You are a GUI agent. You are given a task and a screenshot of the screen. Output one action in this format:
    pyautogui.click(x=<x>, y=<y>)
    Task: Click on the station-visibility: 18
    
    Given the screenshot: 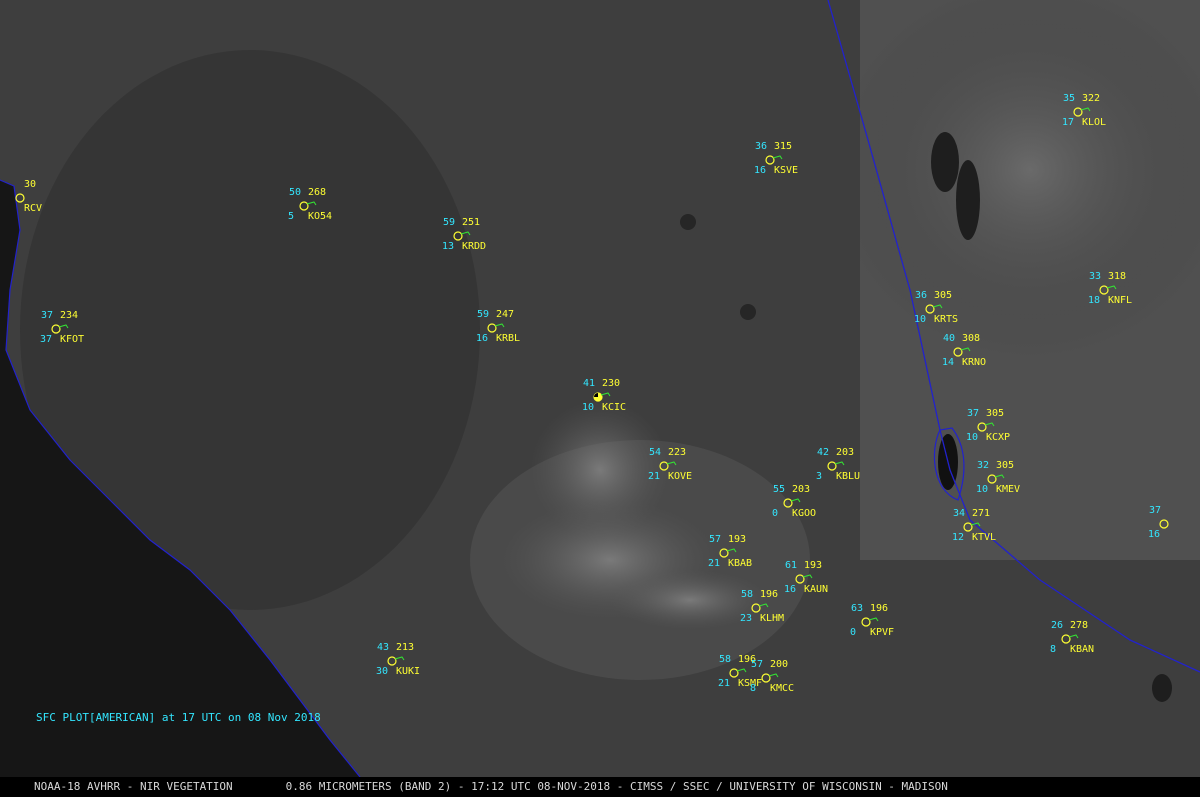 What is the action you would take?
    pyautogui.click(x=1094, y=300)
    